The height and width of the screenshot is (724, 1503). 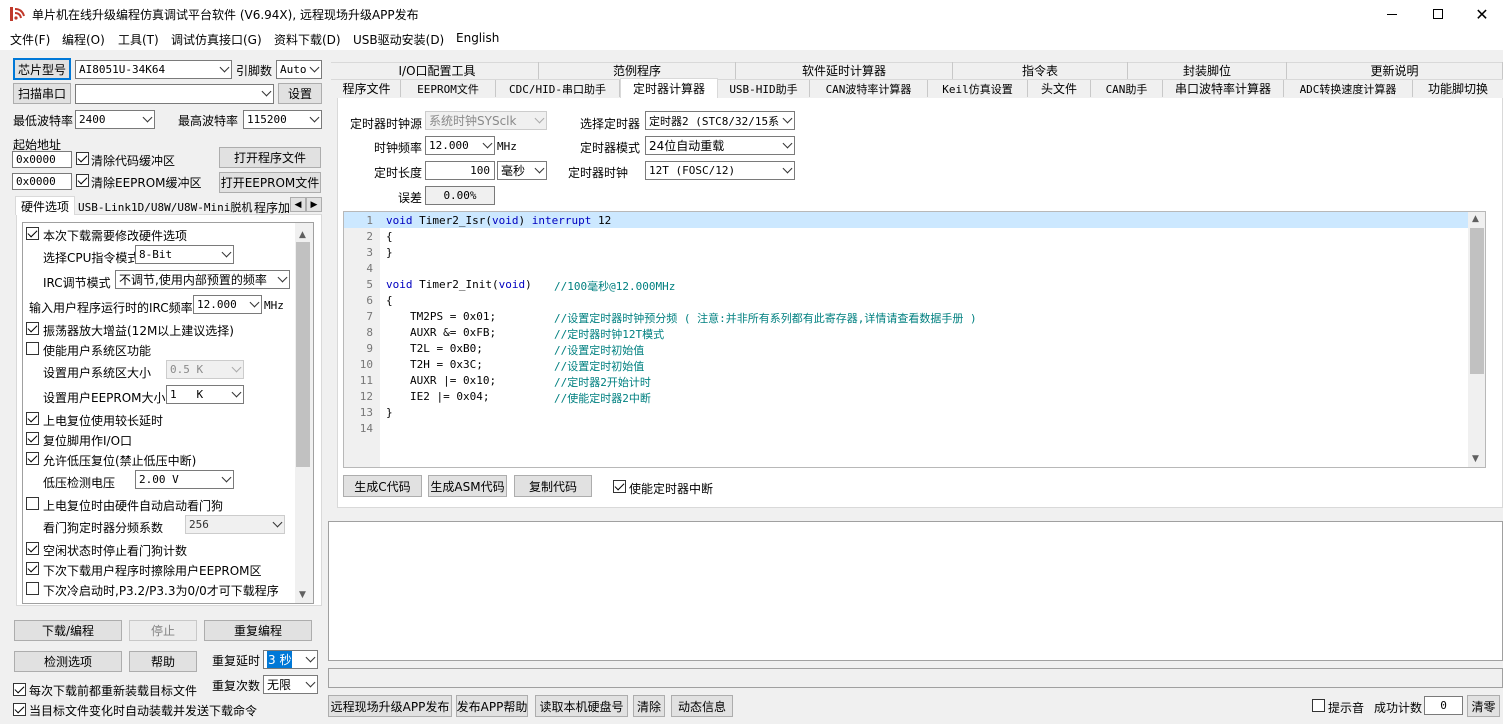 I want to click on menu-usb-driver: USB驱动安装(D), so click(x=398, y=39).